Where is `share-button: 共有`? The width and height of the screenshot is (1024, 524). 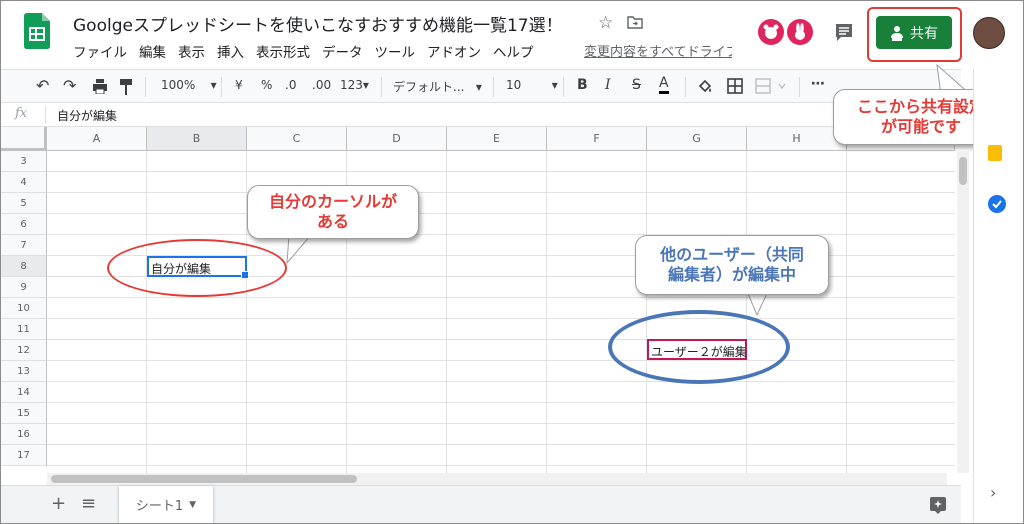
share-button: 共有 is located at coordinates (914, 32).